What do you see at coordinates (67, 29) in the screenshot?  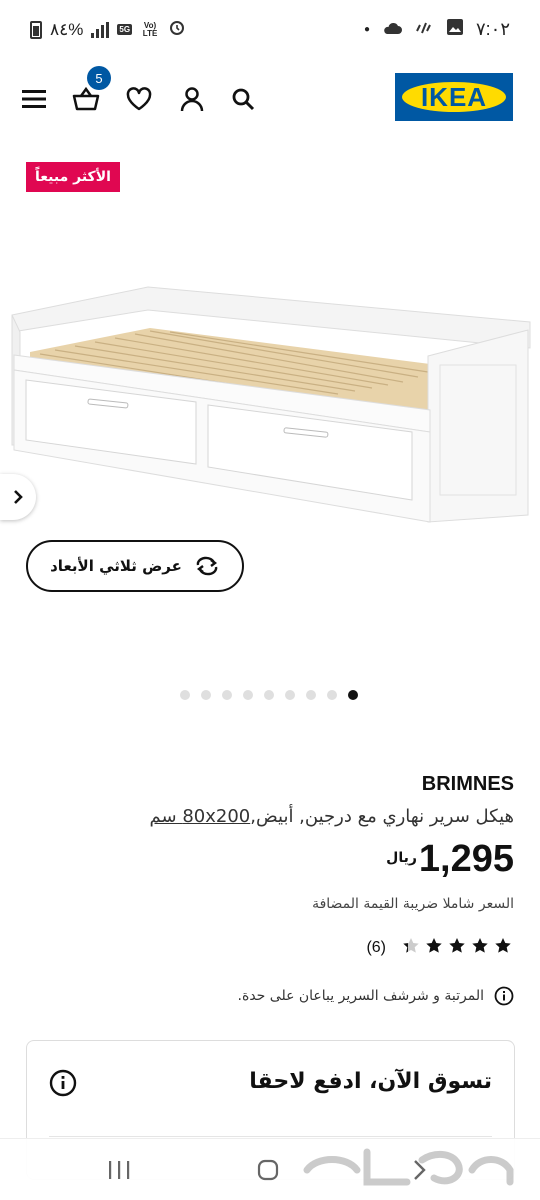 I see `battery-level: ٨٤%` at bounding box center [67, 29].